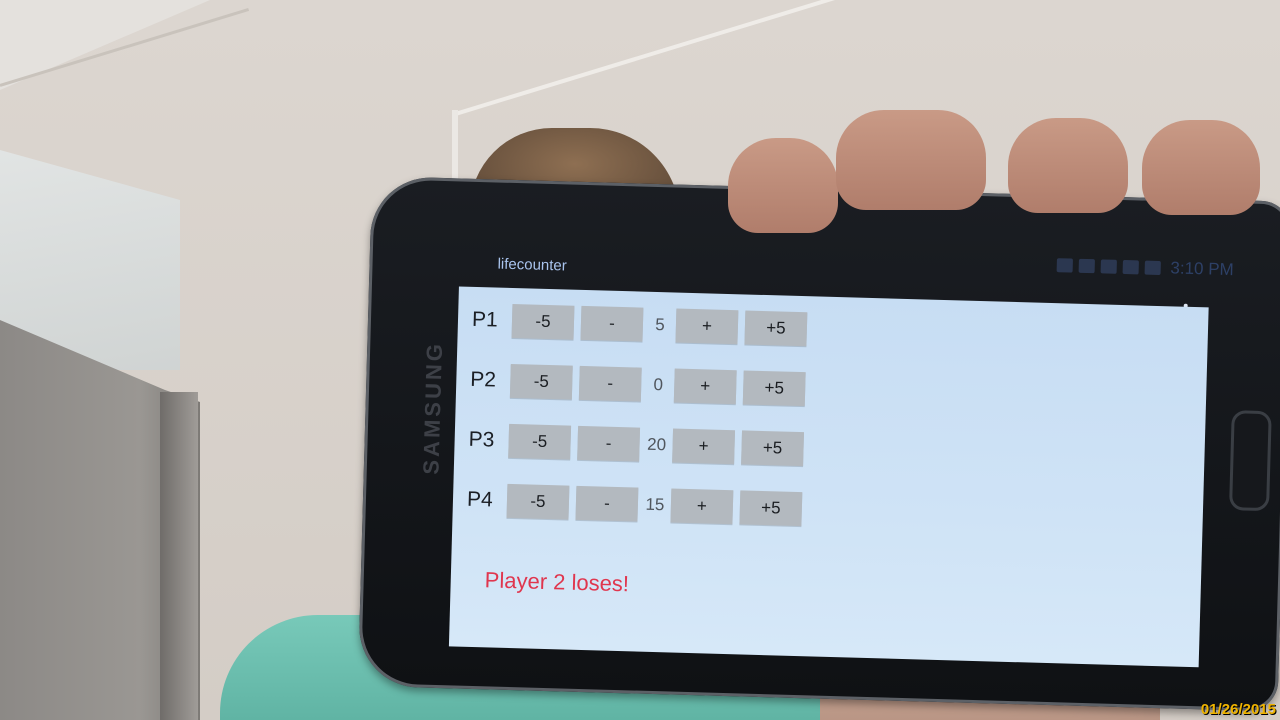 Image resolution: width=1280 pixels, height=720 pixels. What do you see at coordinates (656, 444) in the screenshot?
I see `life-total: 20` at bounding box center [656, 444].